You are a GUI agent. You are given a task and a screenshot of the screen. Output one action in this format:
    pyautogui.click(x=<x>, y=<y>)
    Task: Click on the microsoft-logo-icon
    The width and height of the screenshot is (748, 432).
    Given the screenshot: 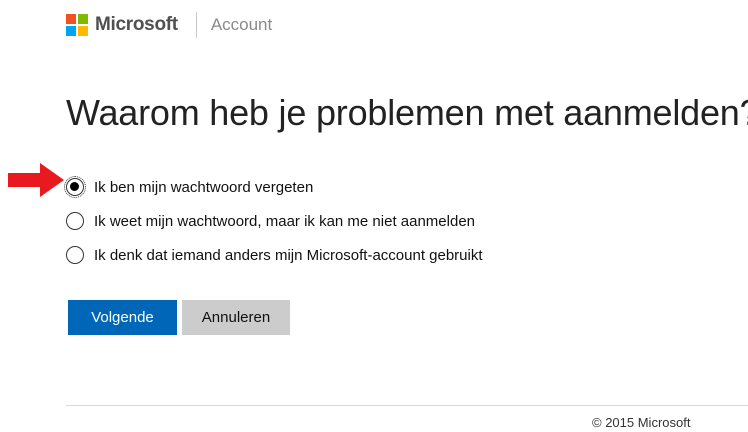 What is the action you would take?
    pyautogui.click(x=77, y=25)
    